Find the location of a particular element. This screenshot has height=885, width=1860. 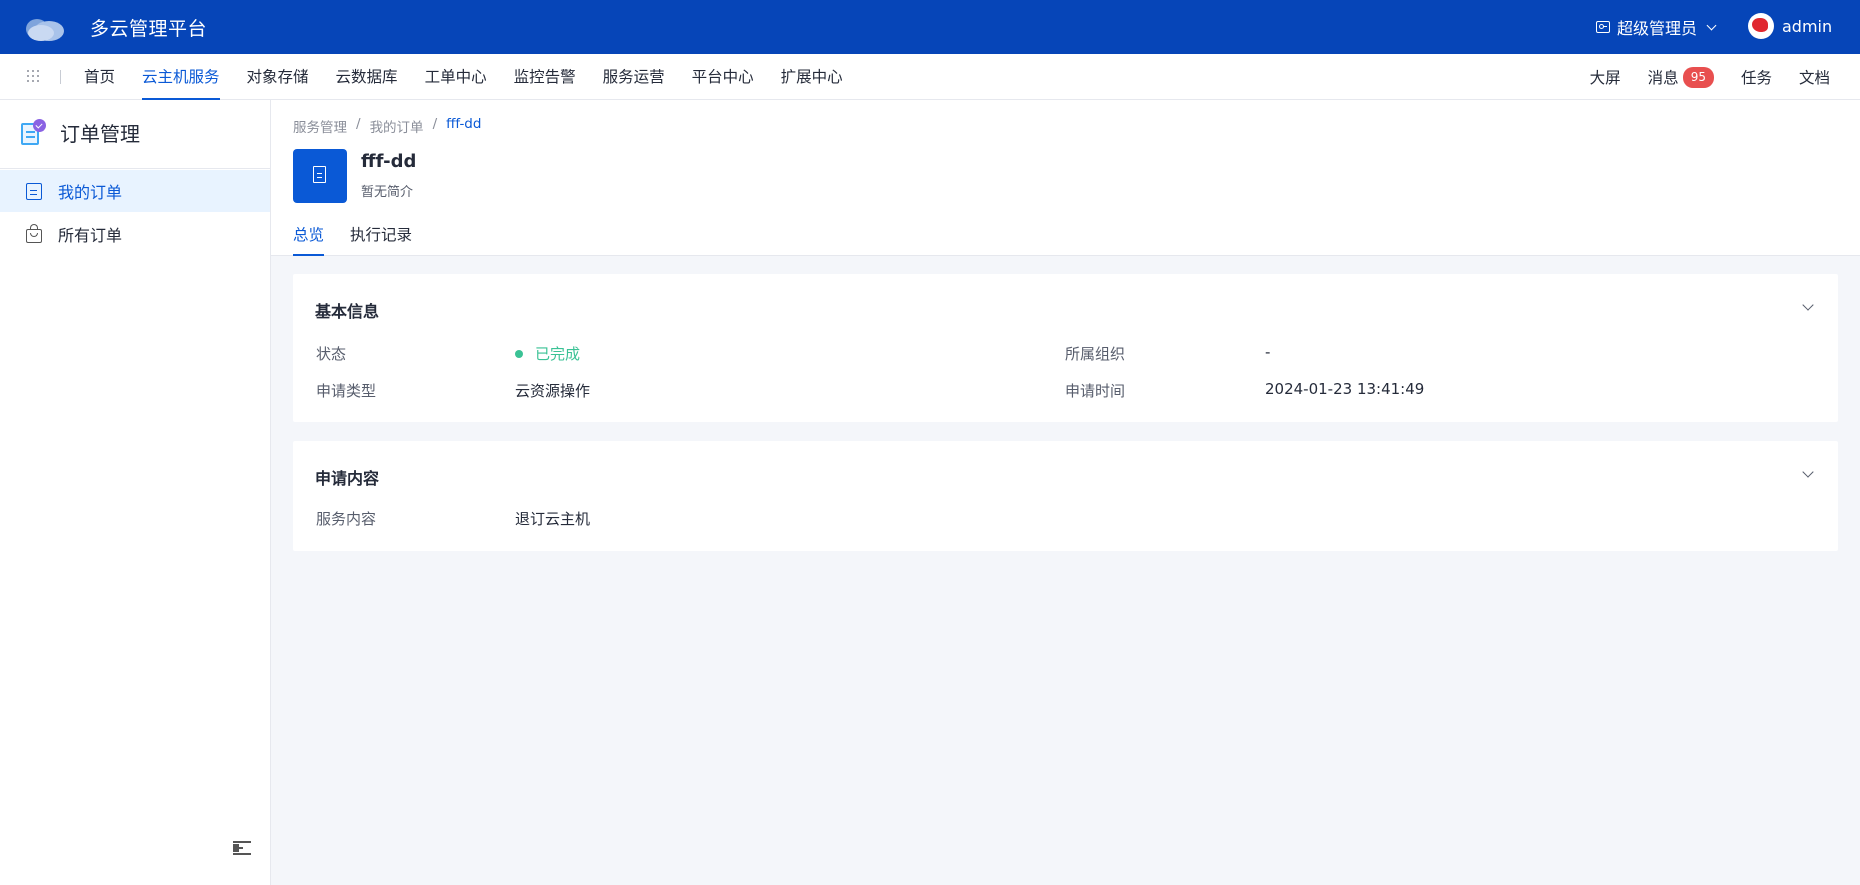

status-value: 已完成 is located at coordinates (547, 353).